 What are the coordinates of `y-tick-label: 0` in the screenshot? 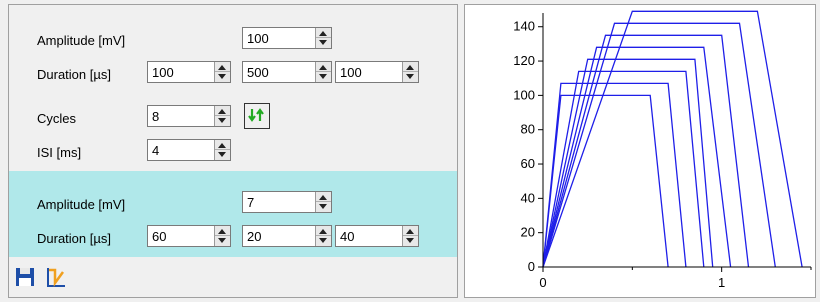 It's located at (531, 266).